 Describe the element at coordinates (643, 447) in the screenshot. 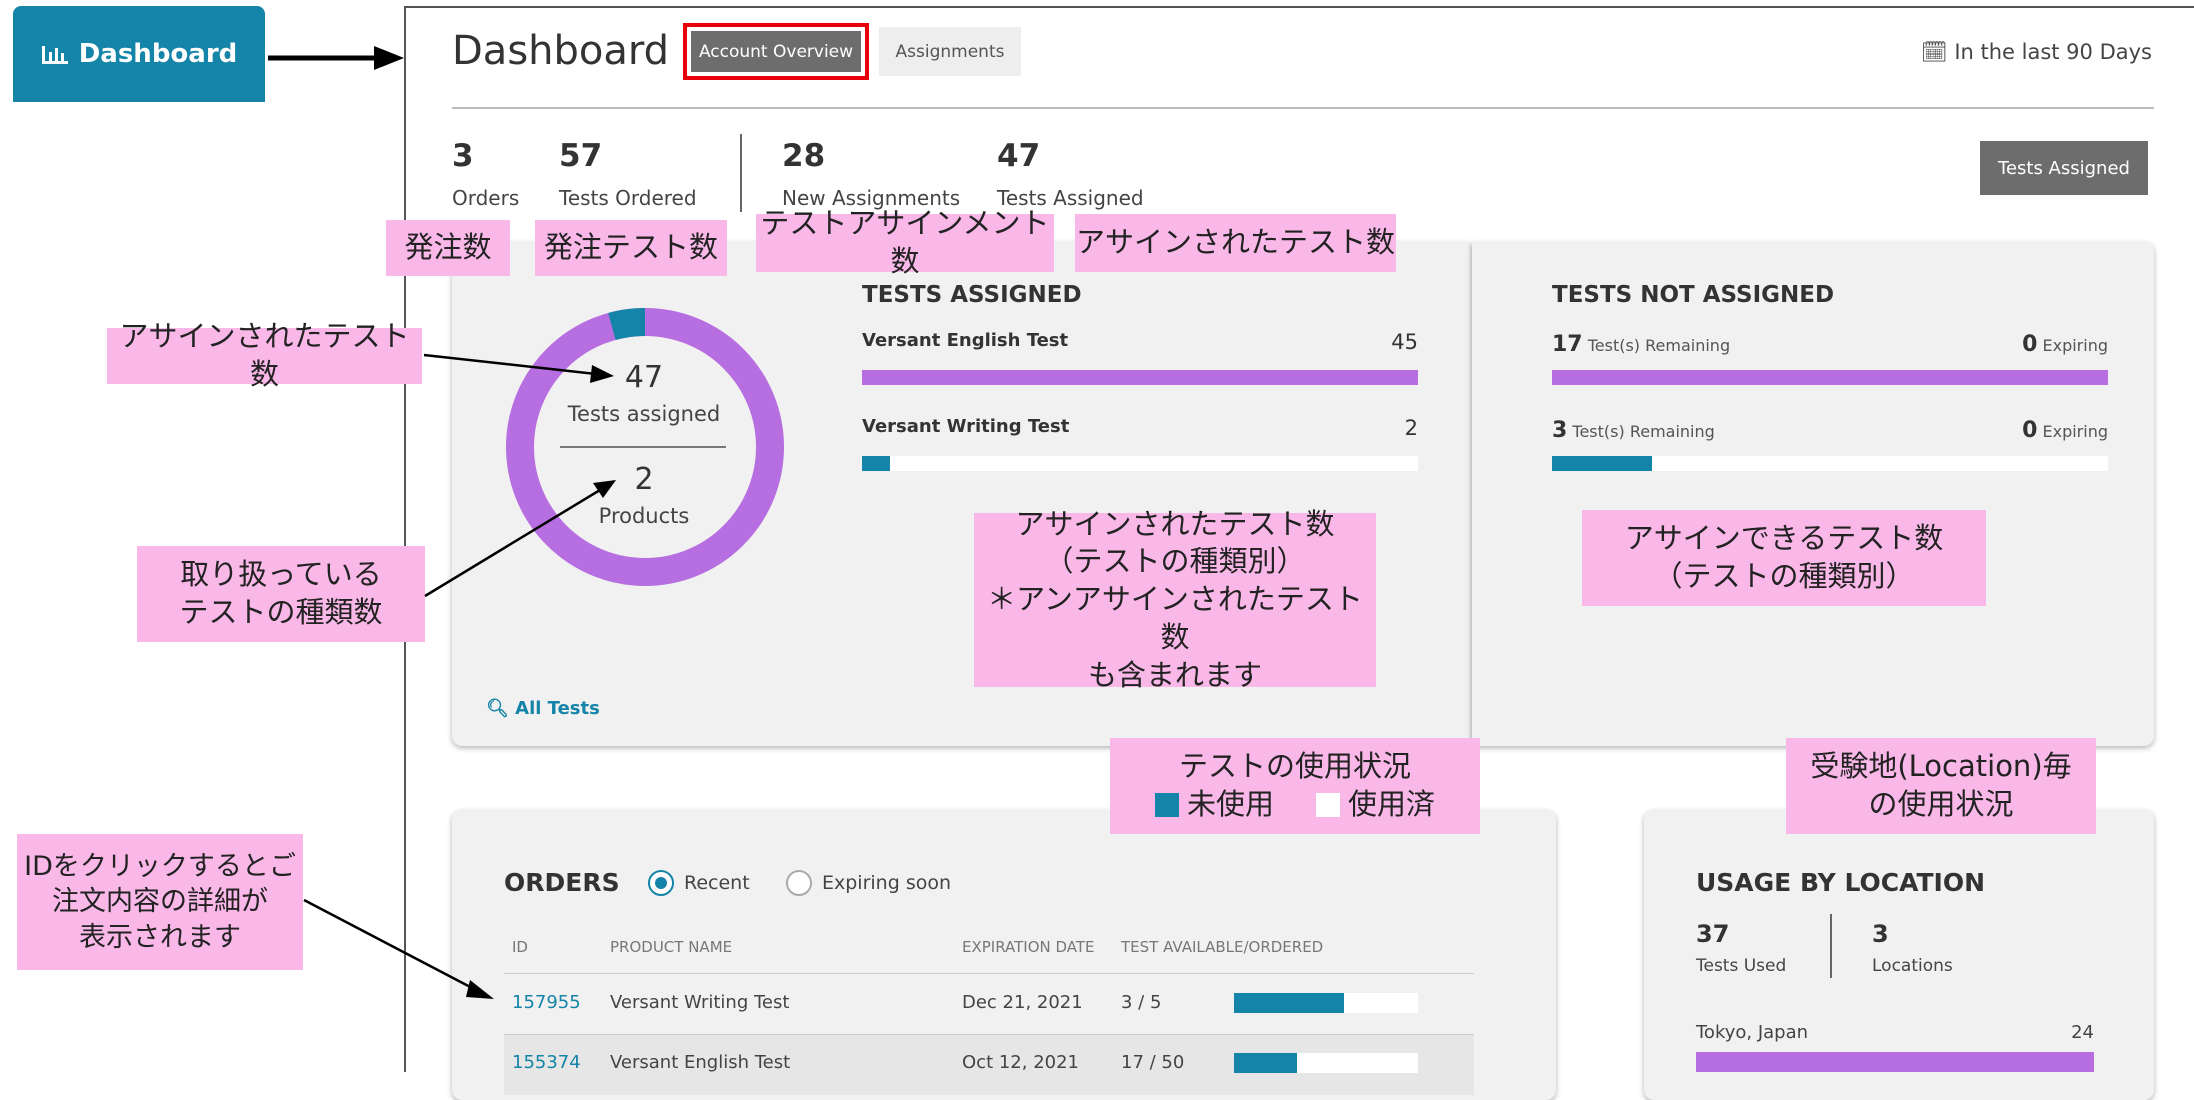

I see `donut-divider` at that location.